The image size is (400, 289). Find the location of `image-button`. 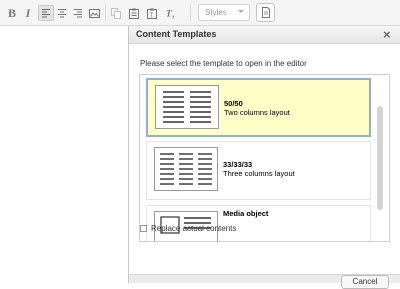

image-button is located at coordinates (94, 13).